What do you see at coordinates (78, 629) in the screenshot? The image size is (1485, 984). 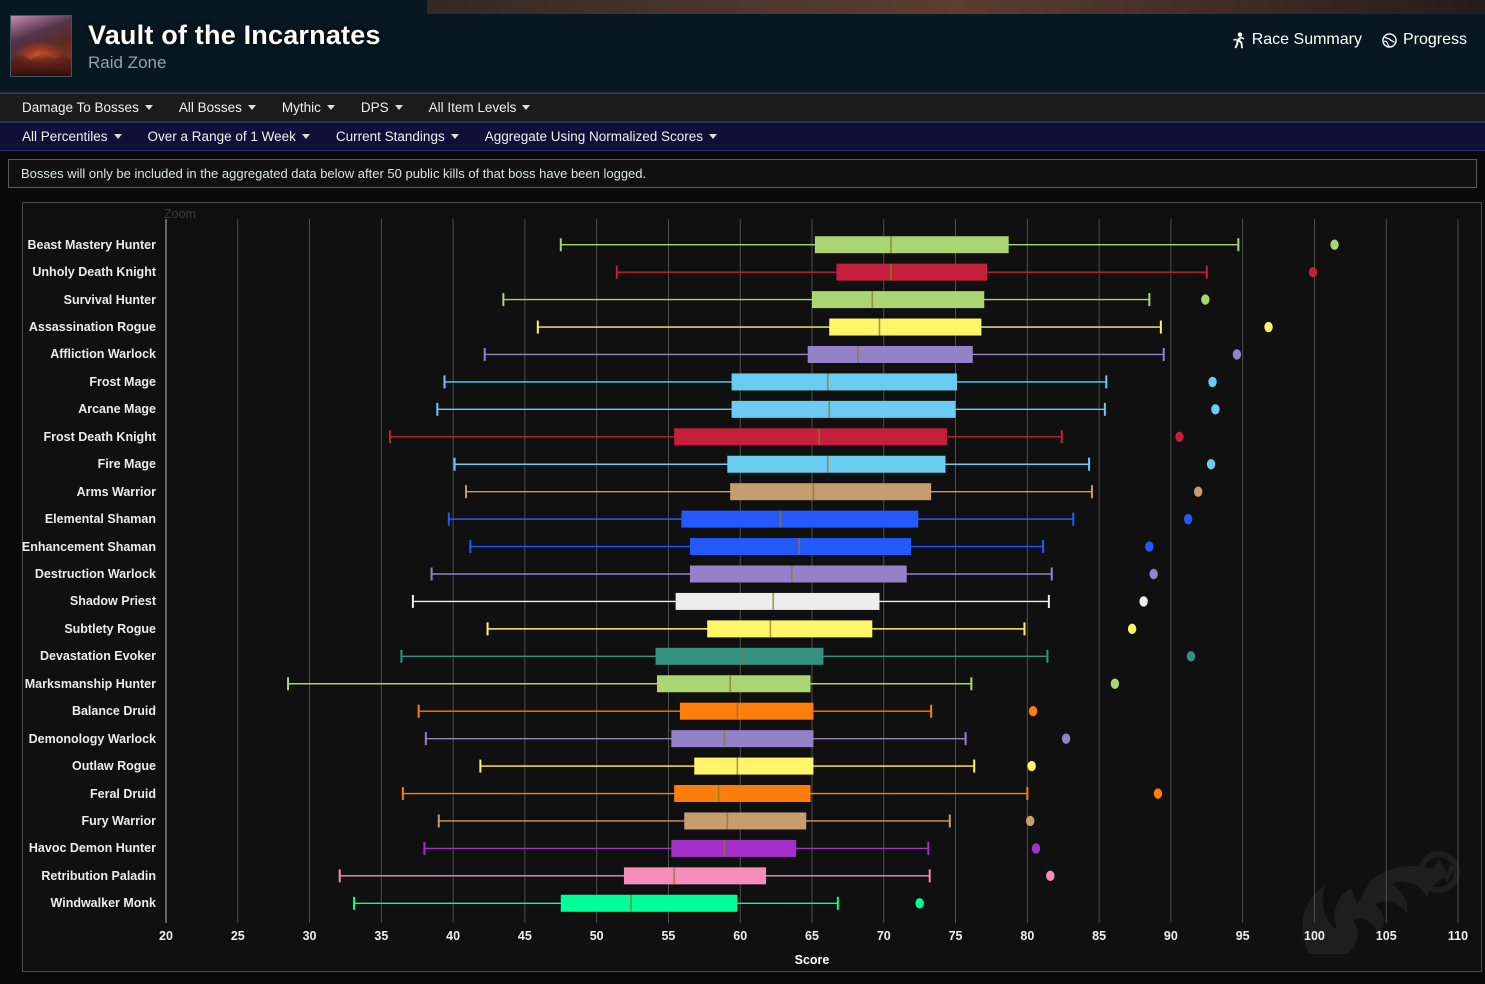 I see `boxplot-row-label: Subtlety Rogue` at bounding box center [78, 629].